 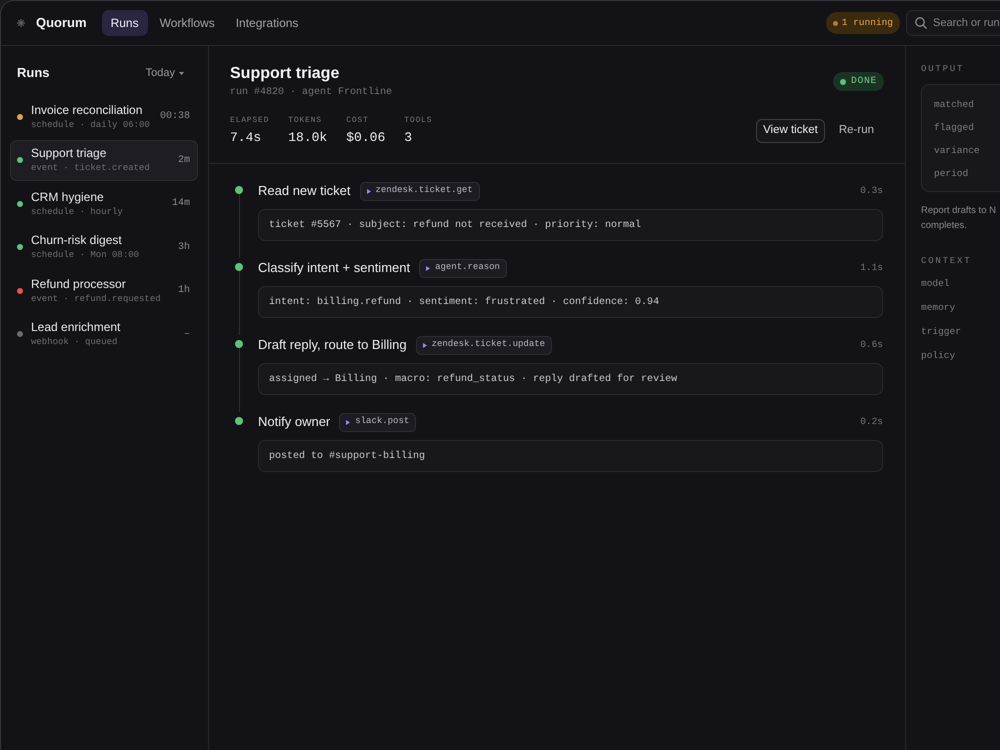 What do you see at coordinates (181, 204) in the screenshot?
I see `run-duration: 14m` at bounding box center [181, 204].